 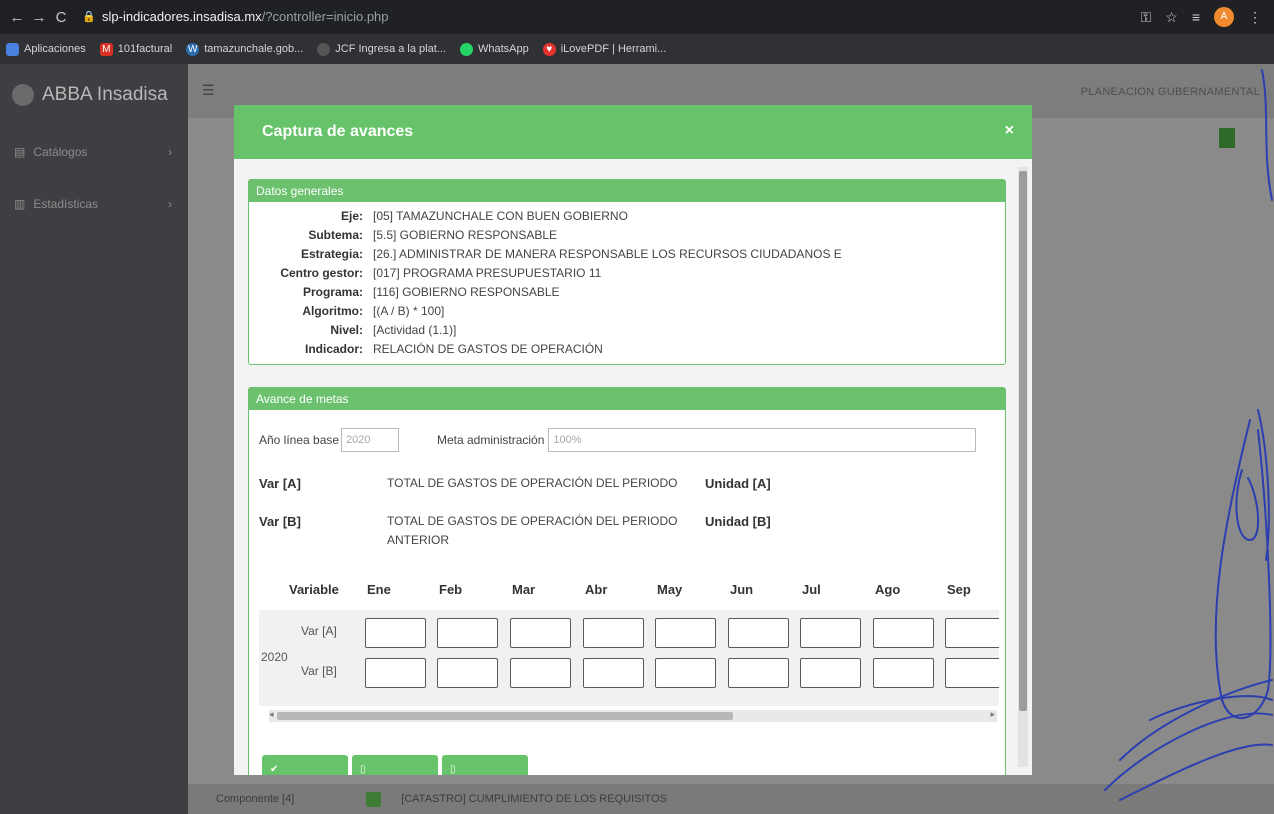 I want to click on var-a-may-input, so click(x=685, y=633).